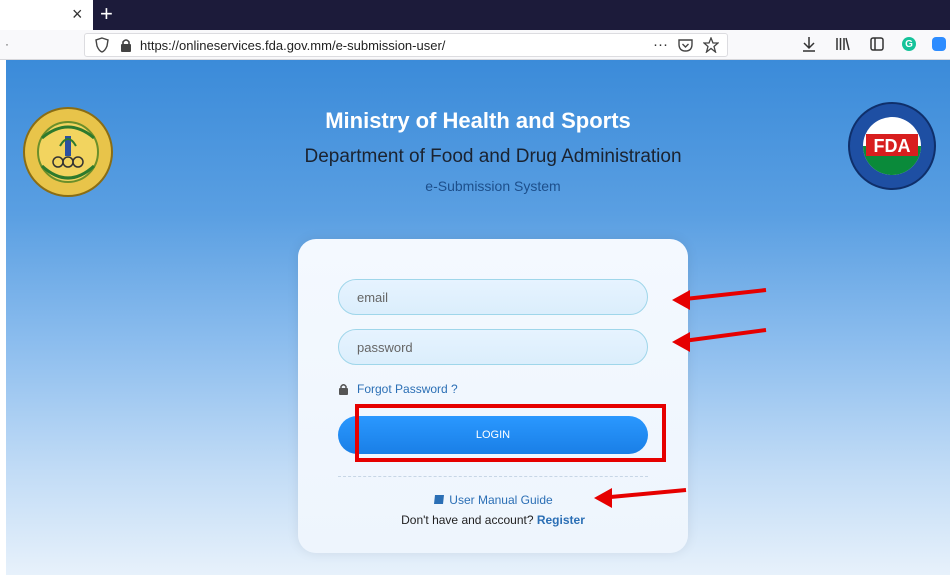 Image resolution: width=950 pixels, height=575 pixels. What do you see at coordinates (106, 14) in the screenshot?
I see `new-tab-icon: +` at bounding box center [106, 14].